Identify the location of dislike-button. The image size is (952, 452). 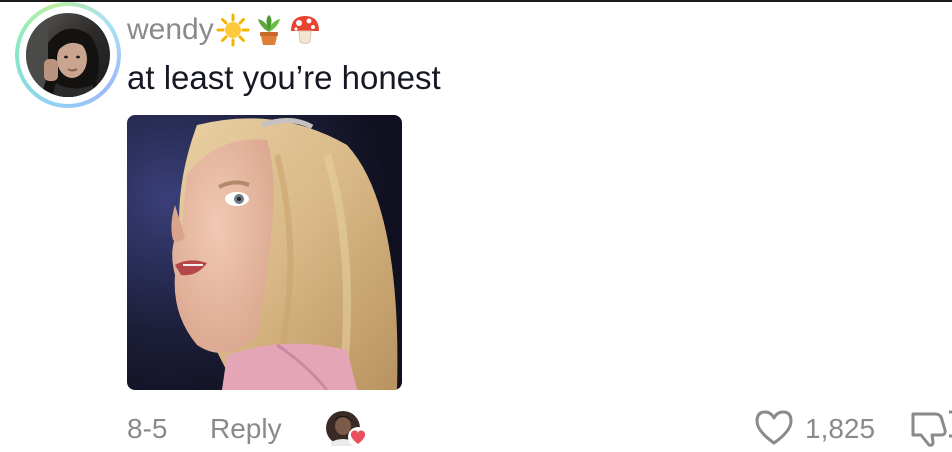
(928, 427).